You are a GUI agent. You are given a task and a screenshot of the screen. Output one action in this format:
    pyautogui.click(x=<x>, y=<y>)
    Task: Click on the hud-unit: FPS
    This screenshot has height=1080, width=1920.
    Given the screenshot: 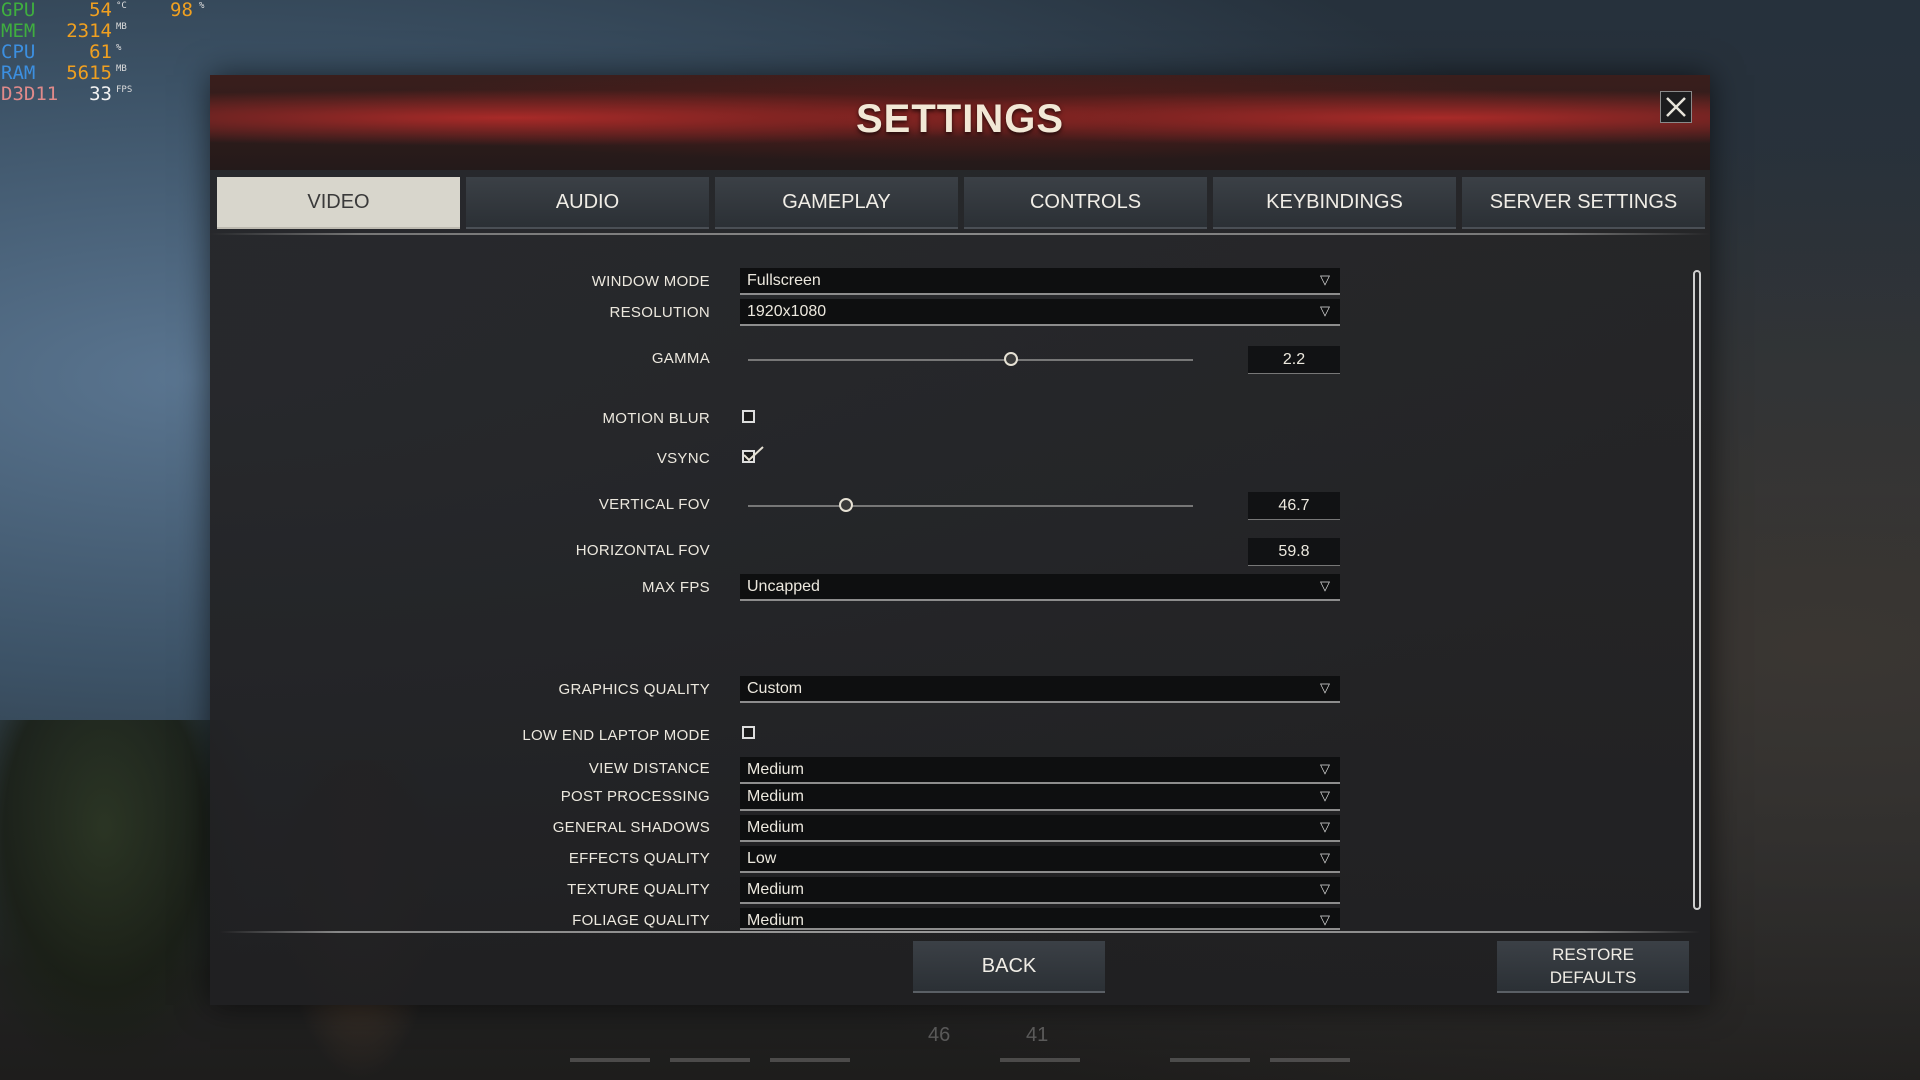 What is the action you would take?
    pyautogui.click(x=124, y=90)
    